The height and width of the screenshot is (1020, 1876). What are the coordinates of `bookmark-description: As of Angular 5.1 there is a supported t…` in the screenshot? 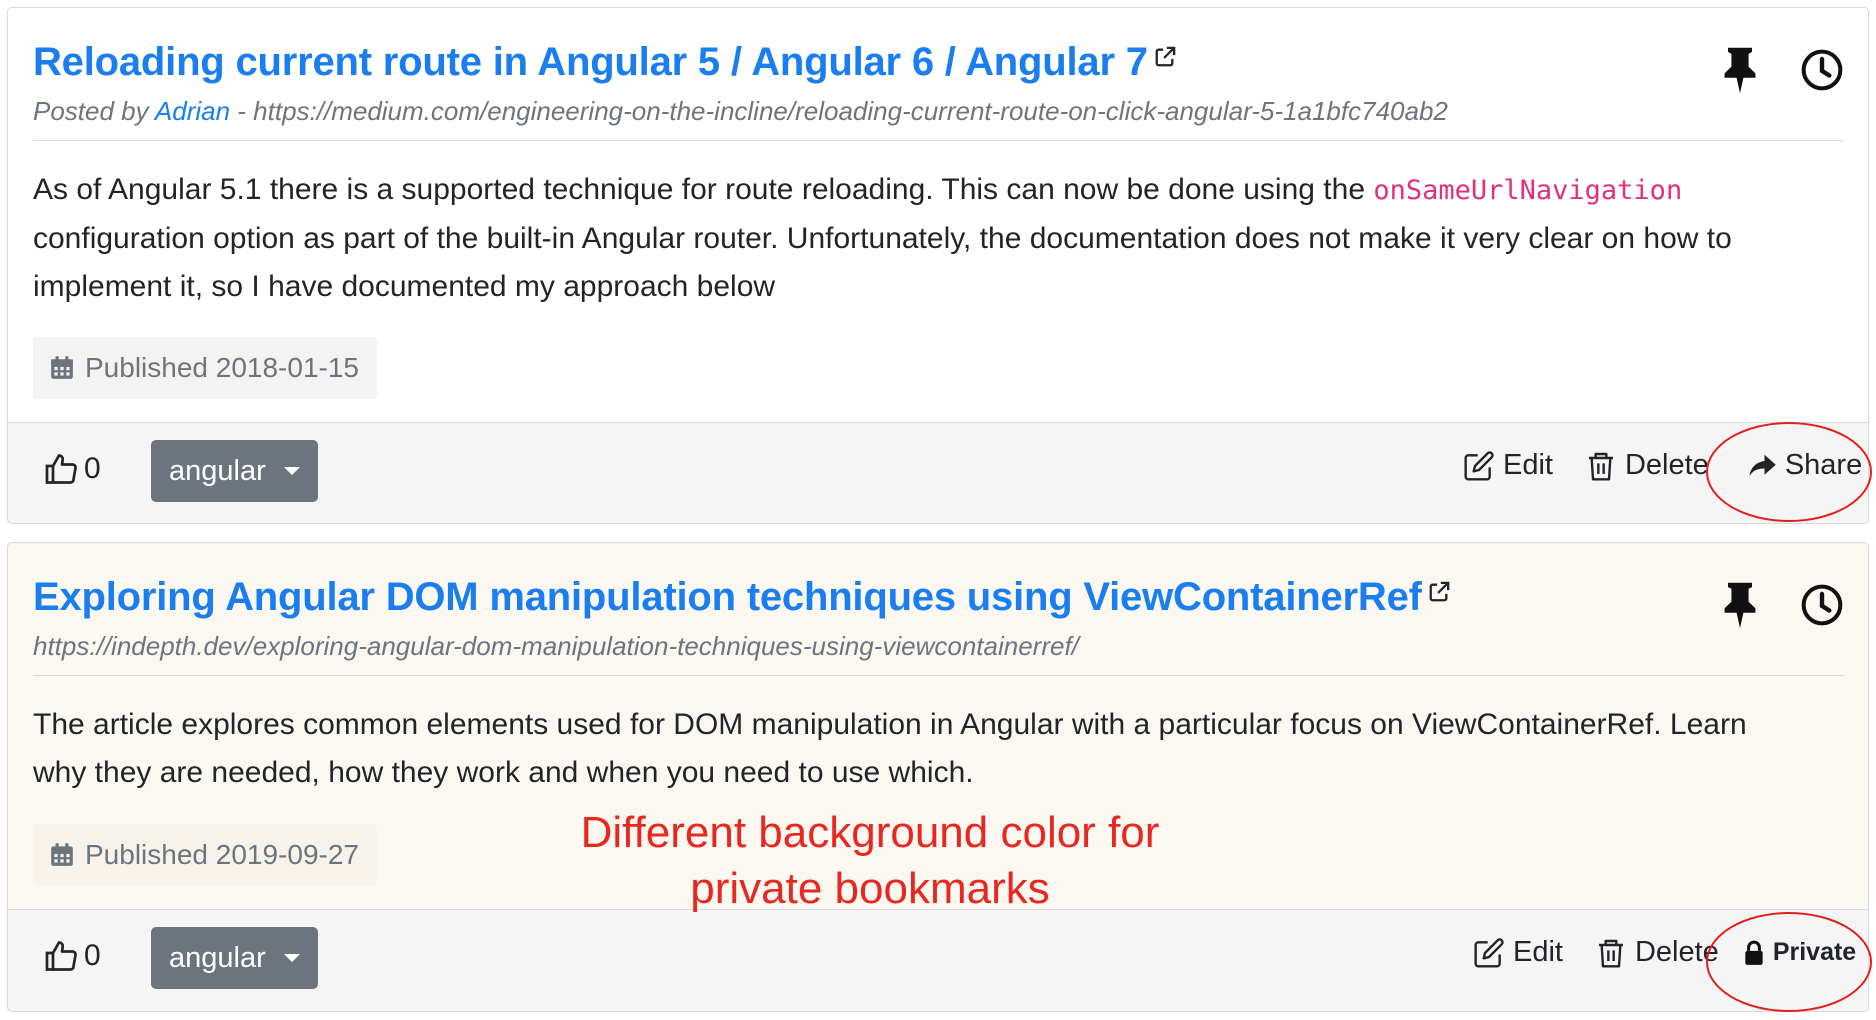 It's located at (920, 238).